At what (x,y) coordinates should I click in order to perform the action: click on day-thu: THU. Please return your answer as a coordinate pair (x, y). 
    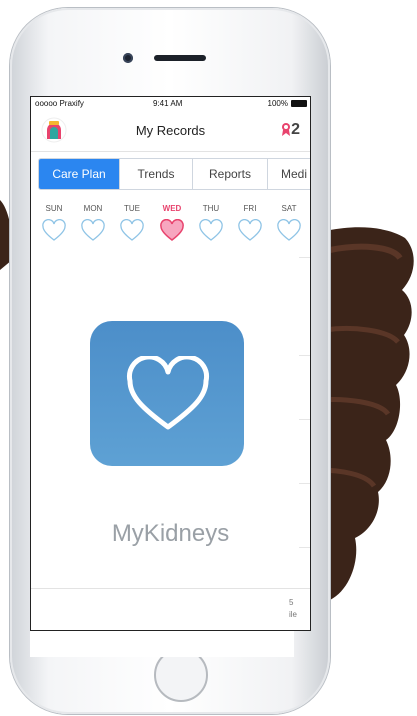
    Looking at the image, I should click on (211, 223).